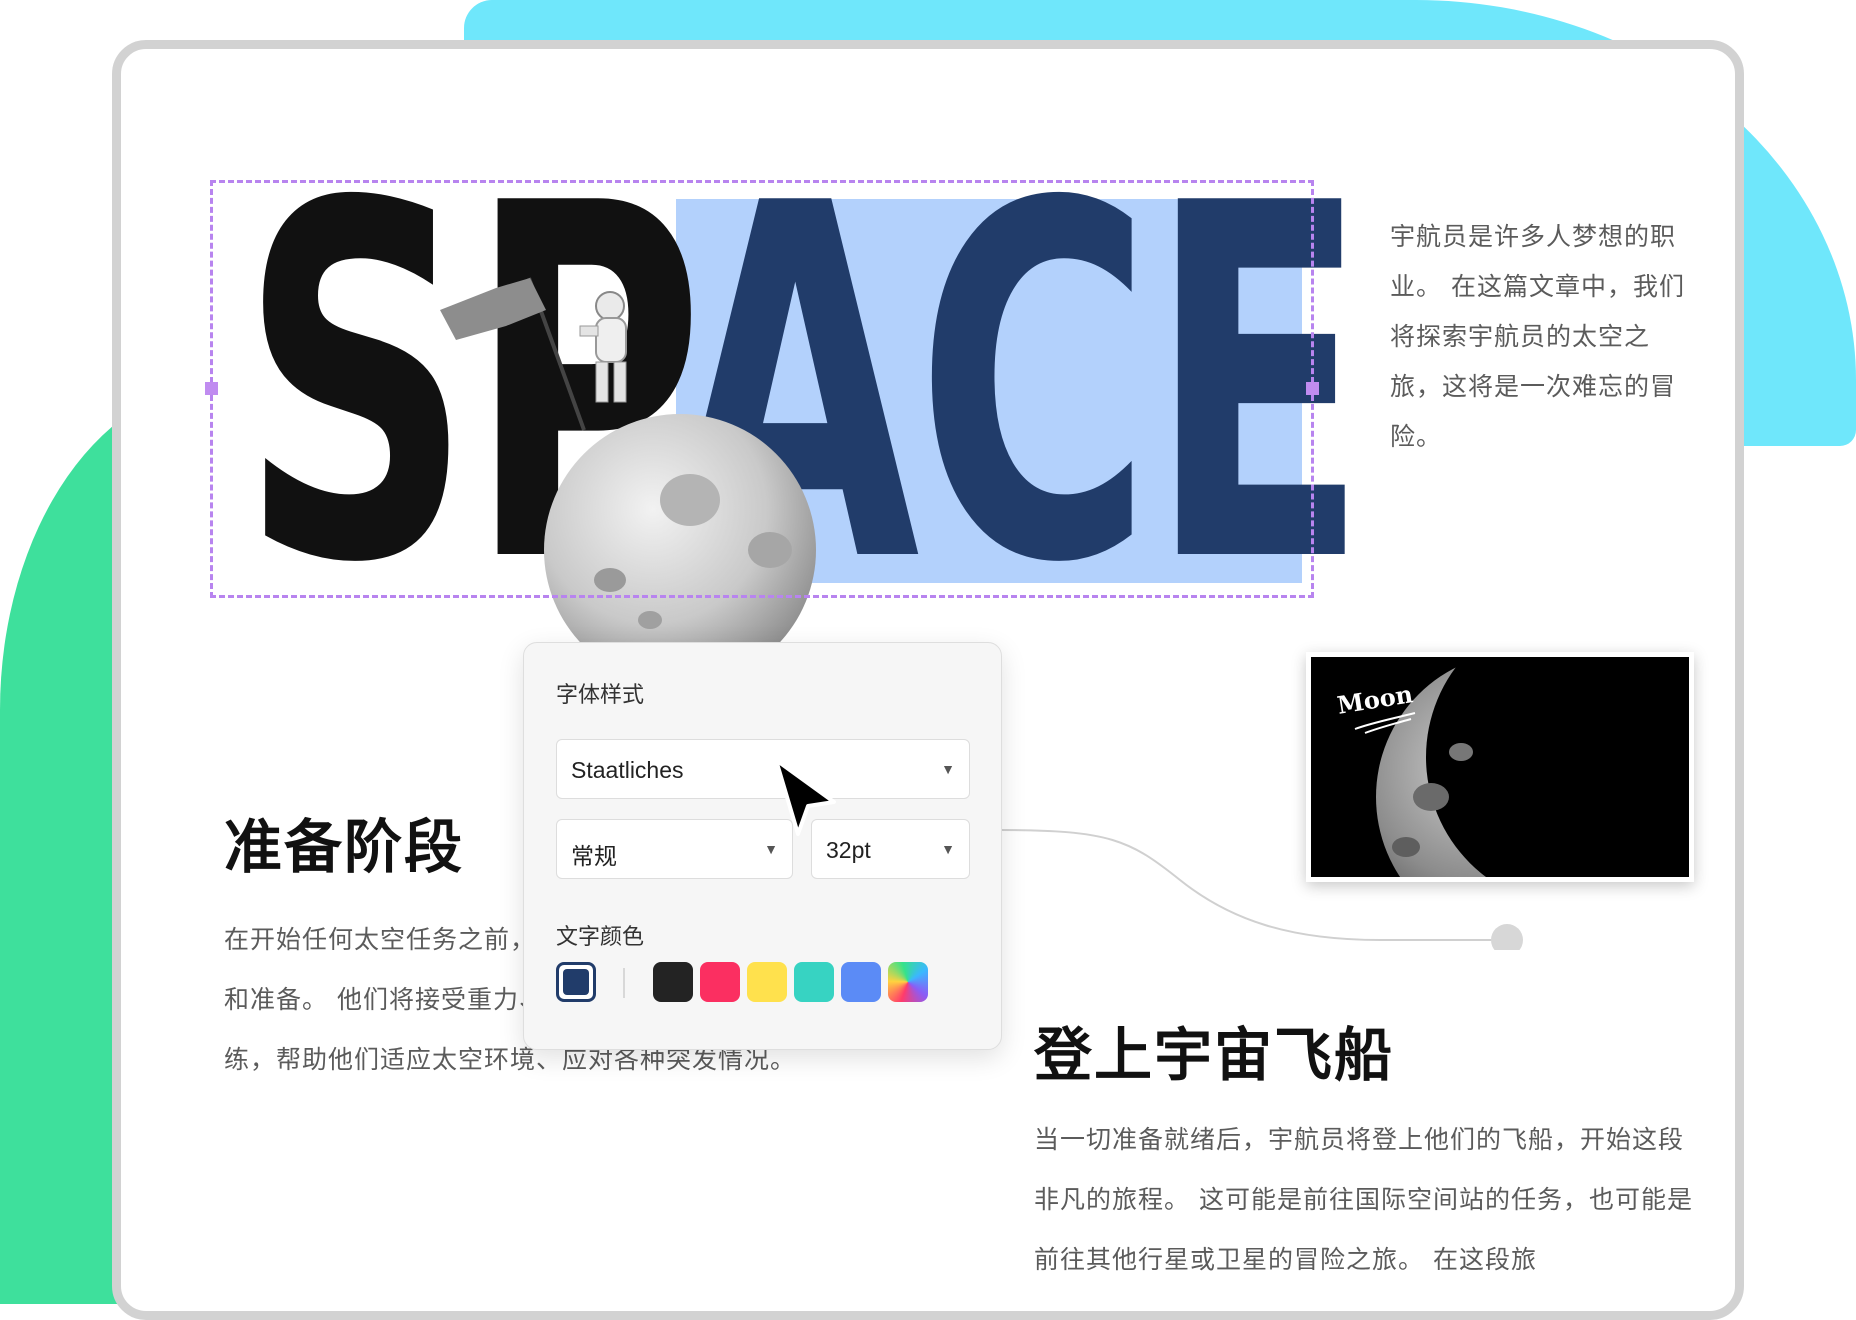  Describe the element at coordinates (1500, 767) in the screenshot. I see `moon-photo: Moon` at that location.